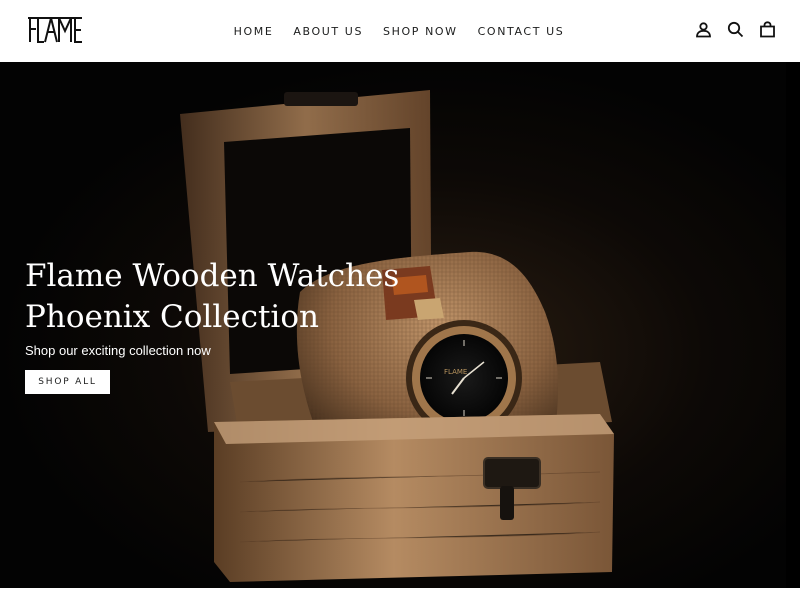 This screenshot has width=800, height=600. I want to click on hero-title-line-2: Phoenix Collection, so click(172, 317).